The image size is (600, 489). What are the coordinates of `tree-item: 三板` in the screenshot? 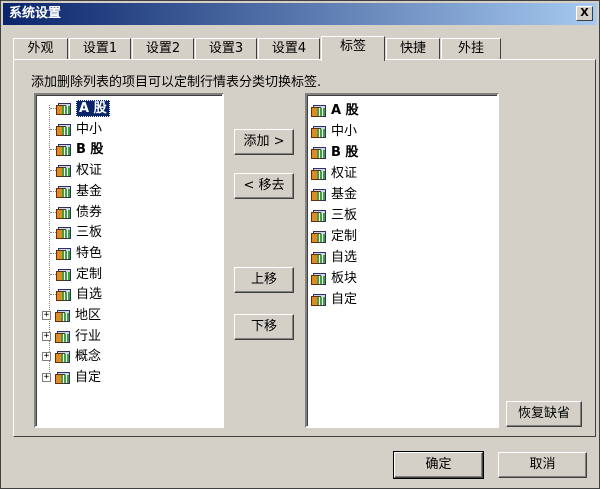 It's located at (76, 233).